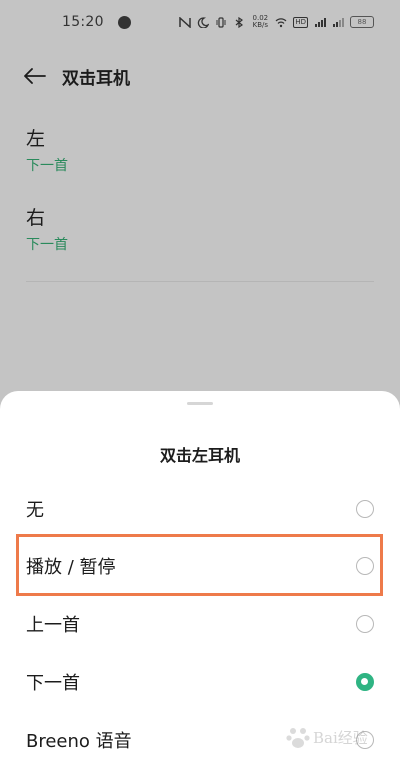  I want to click on notification-icon, so click(124, 22).